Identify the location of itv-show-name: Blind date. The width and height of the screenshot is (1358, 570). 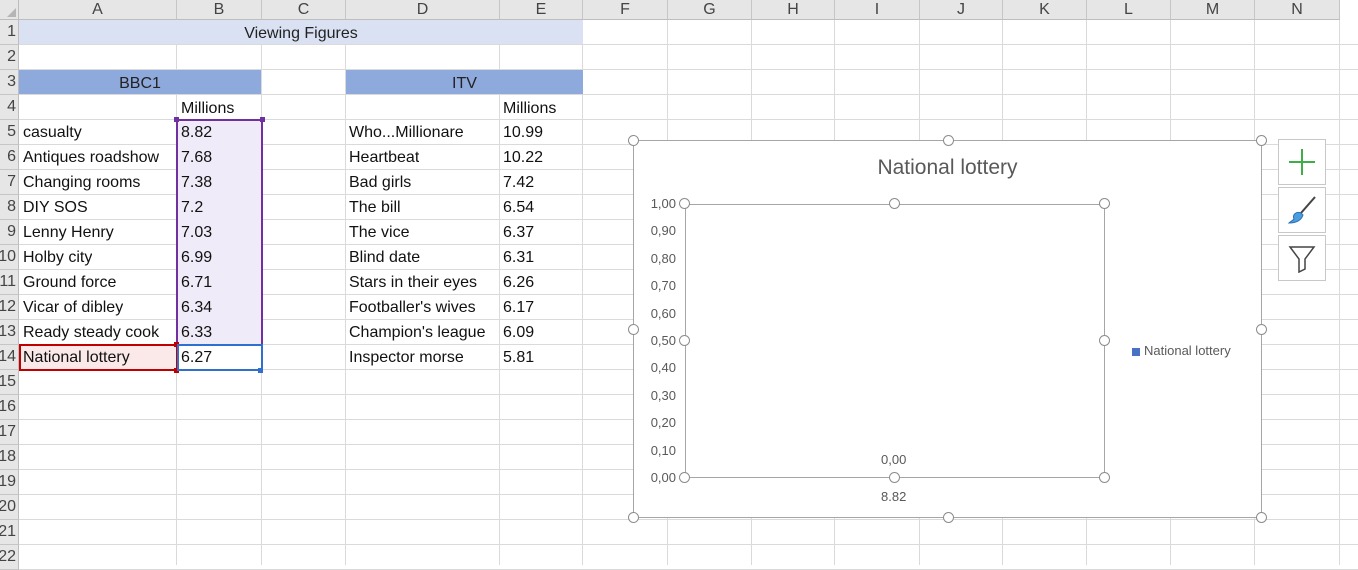
(384, 257).